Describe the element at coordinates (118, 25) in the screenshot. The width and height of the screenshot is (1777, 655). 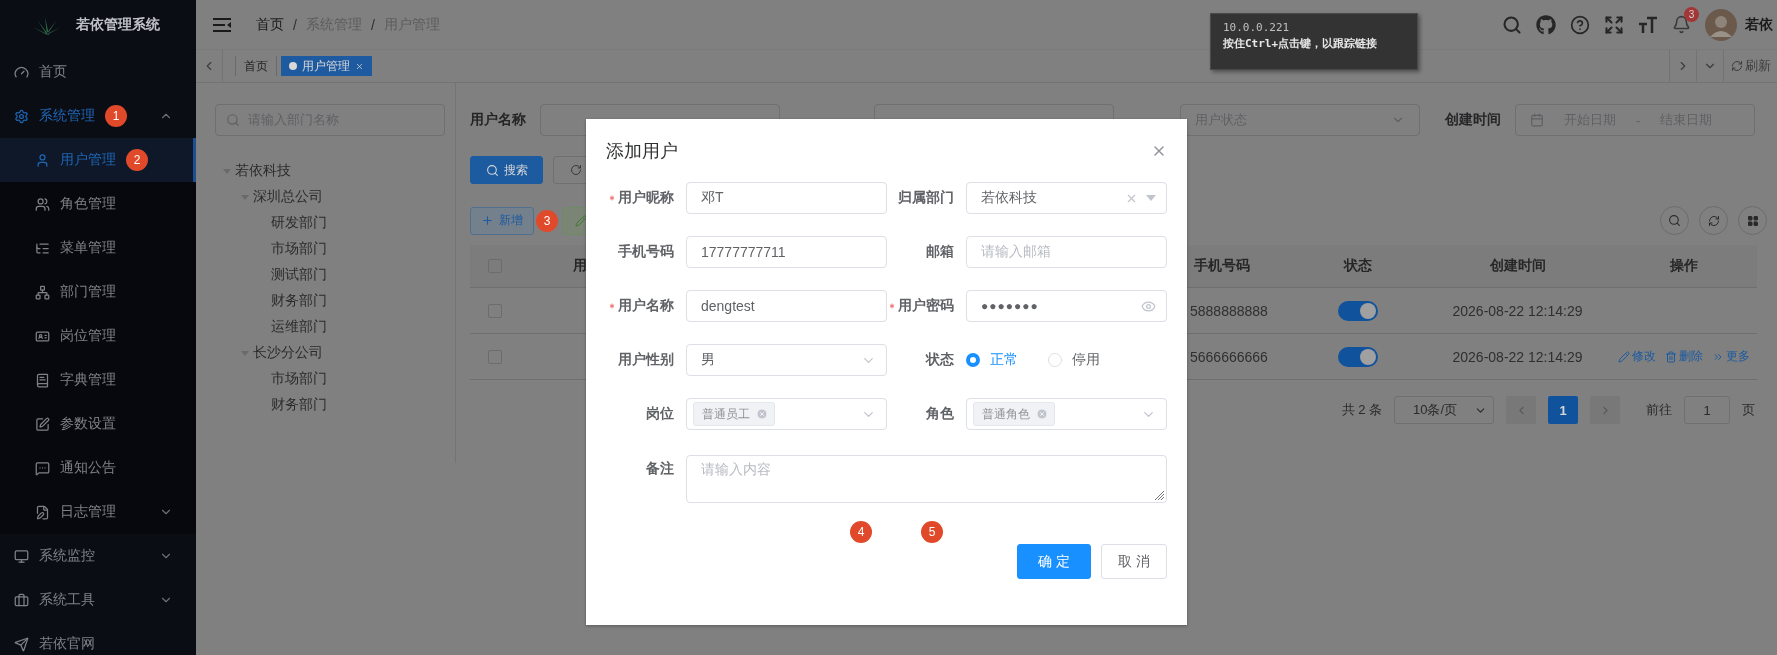
I see `app-title: 若依管理系统` at that location.